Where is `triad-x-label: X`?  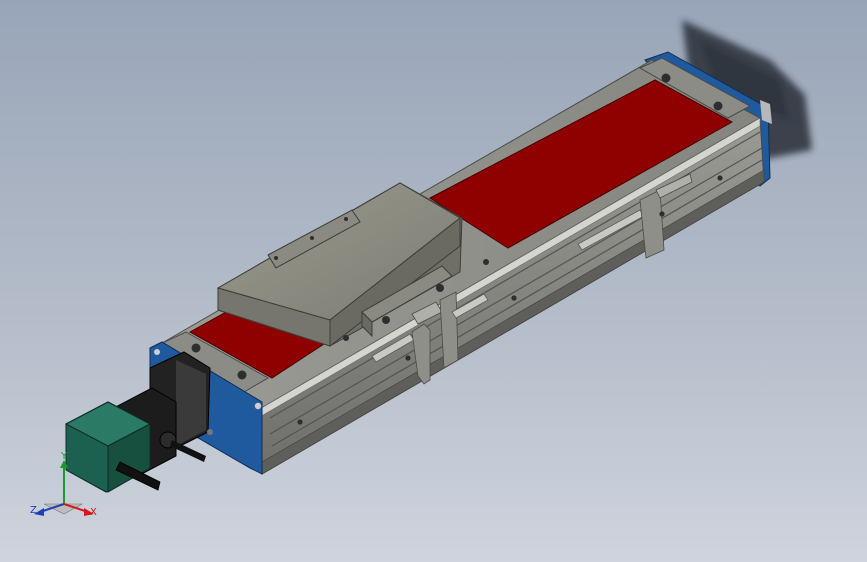 triad-x-label: X is located at coordinates (93, 512).